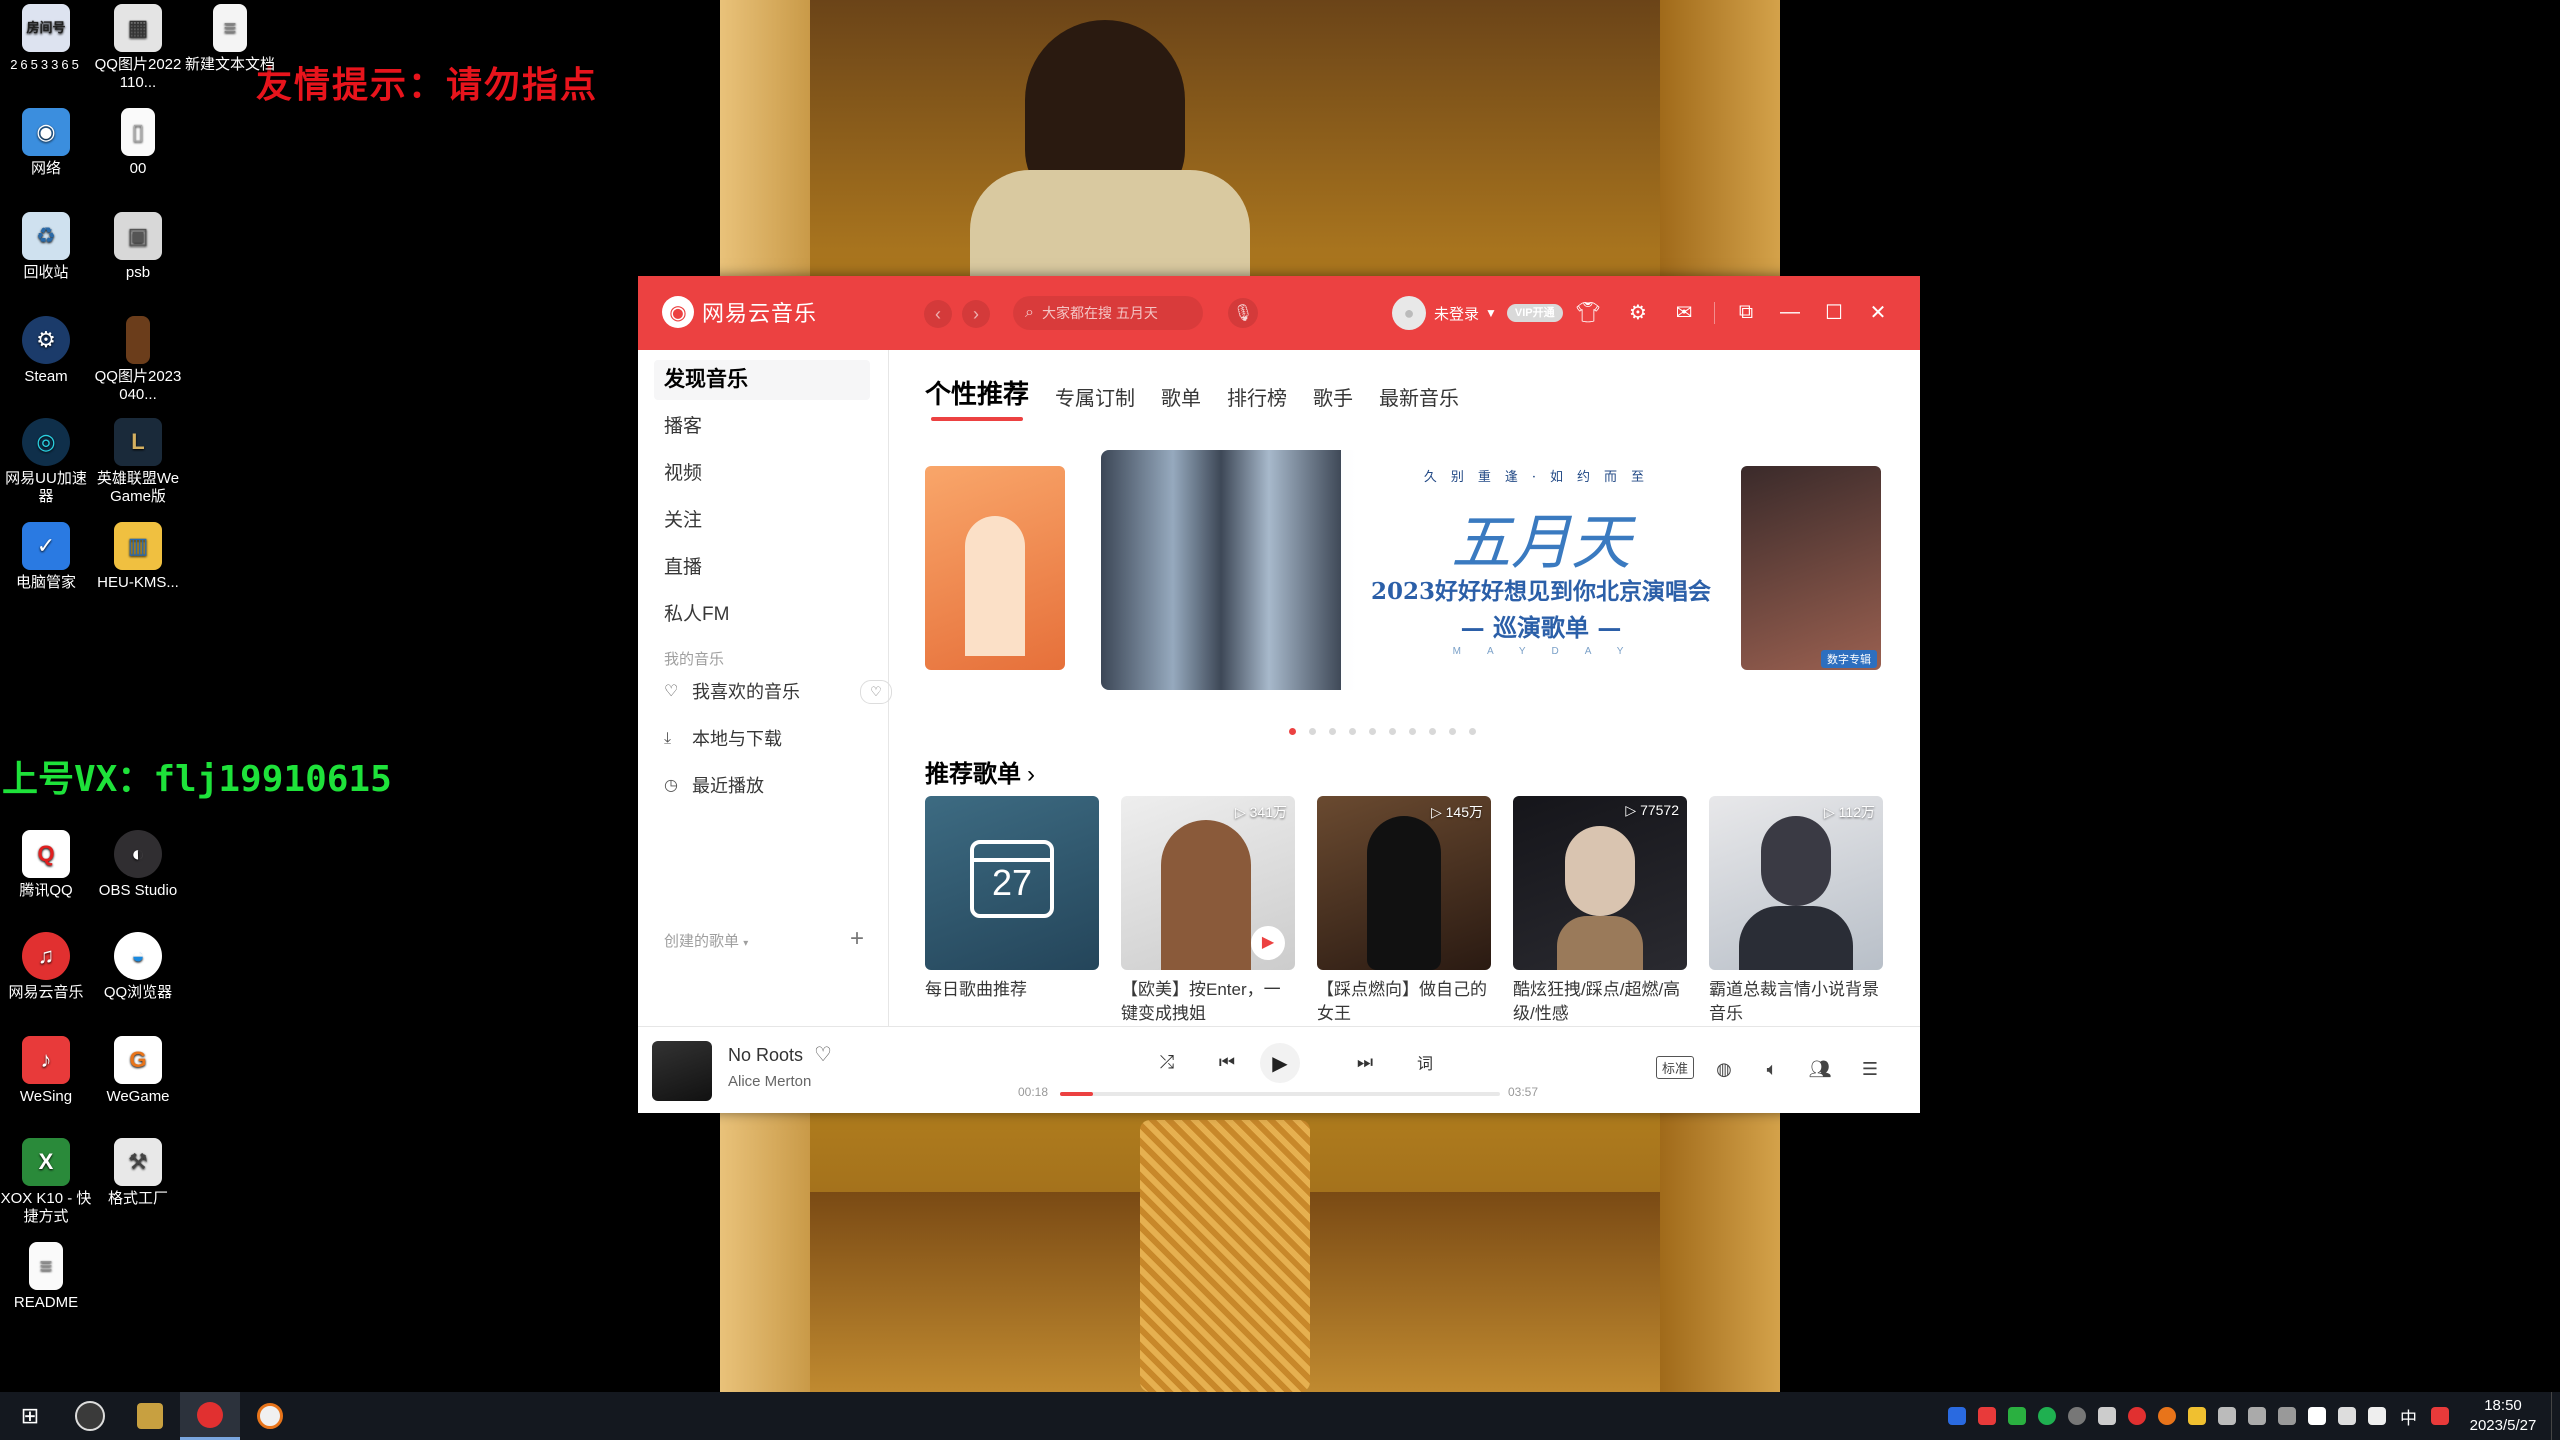 Image resolution: width=2560 pixels, height=1440 pixels. Describe the element at coordinates (2257, 1416) in the screenshot. I see `cloud-icon` at that location.